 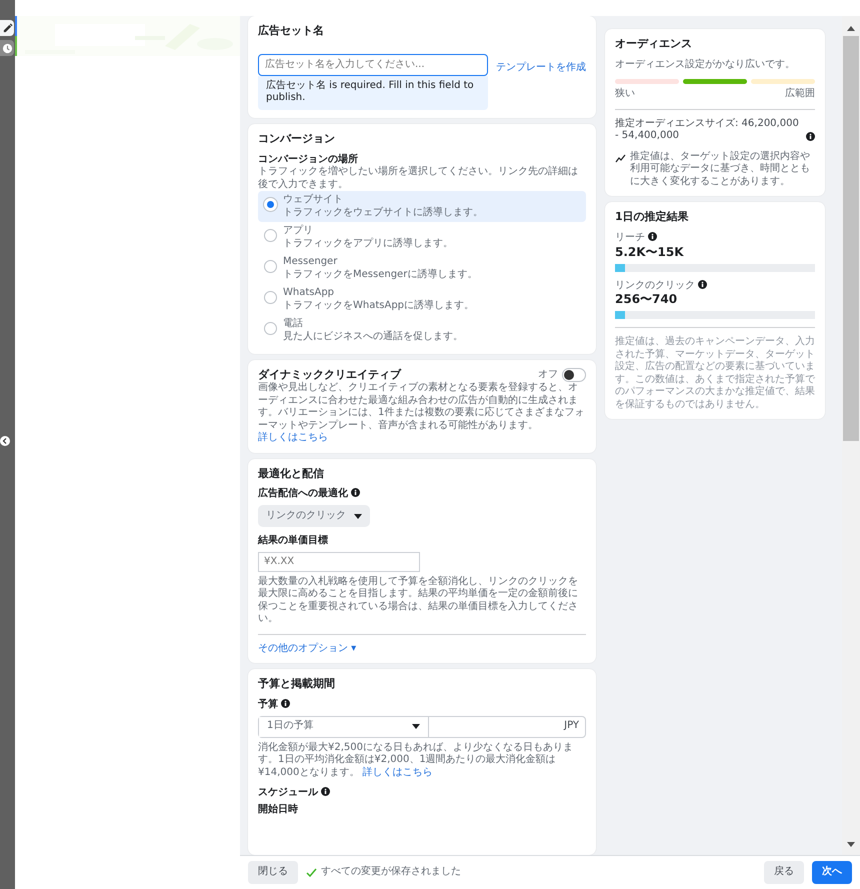 I want to click on field-label: コンバージョンの場所, so click(x=308, y=160).